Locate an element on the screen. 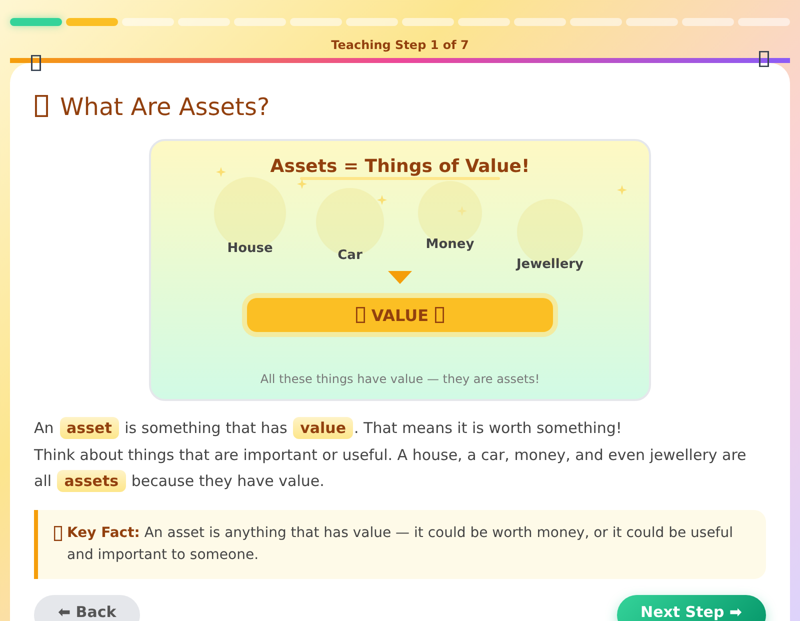  item-label: Jewellery is located at coordinates (550, 265).